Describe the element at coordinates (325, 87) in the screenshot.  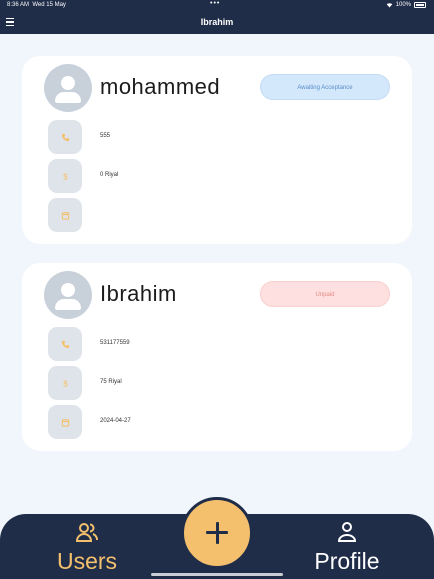
I see `status-badge: Awaiting Acceptance` at that location.